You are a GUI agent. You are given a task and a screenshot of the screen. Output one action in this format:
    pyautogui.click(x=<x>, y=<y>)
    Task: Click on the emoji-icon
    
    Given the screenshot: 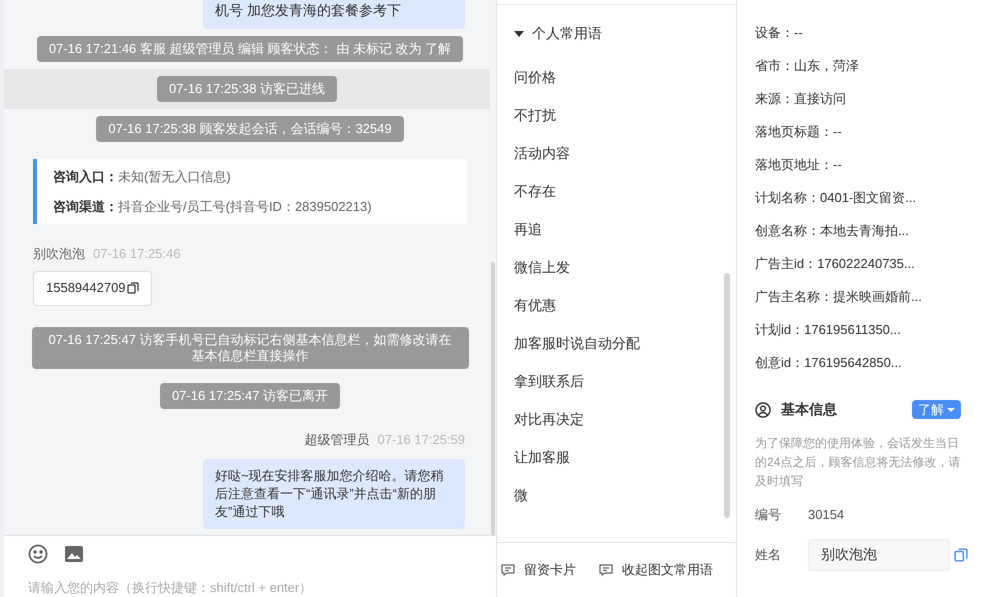 What is the action you would take?
    pyautogui.click(x=38, y=554)
    